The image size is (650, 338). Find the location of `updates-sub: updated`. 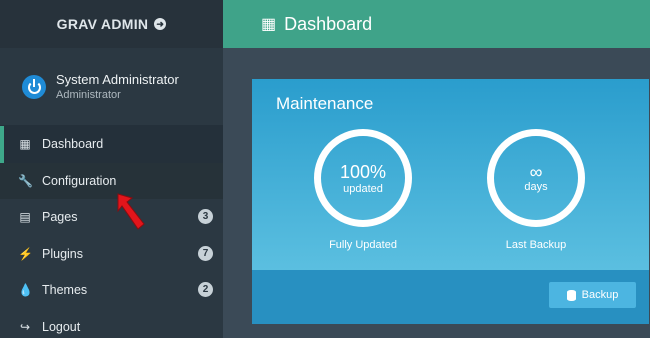

updates-sub: updated is located at coordinates (363, 188).